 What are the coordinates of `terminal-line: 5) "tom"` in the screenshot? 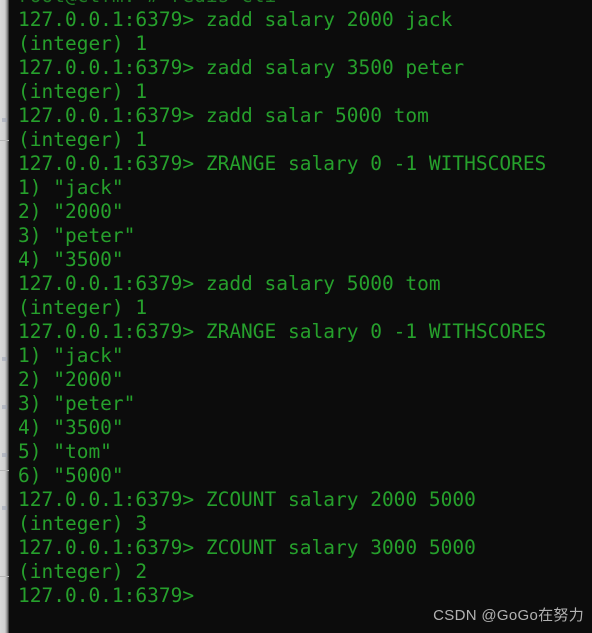 It's located at (65, 451).